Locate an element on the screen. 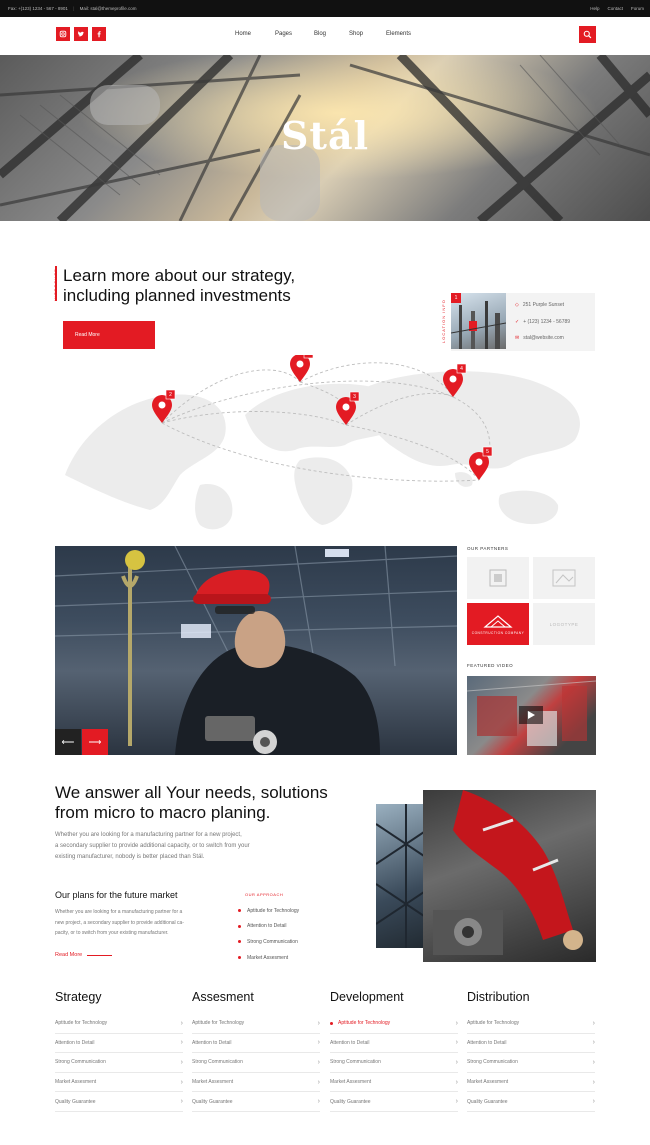 Image resolution: width=650 pixels, height=1145 pixels. partner-logo-4-text: LOGOTYPE is located at coordinates (564, 624).